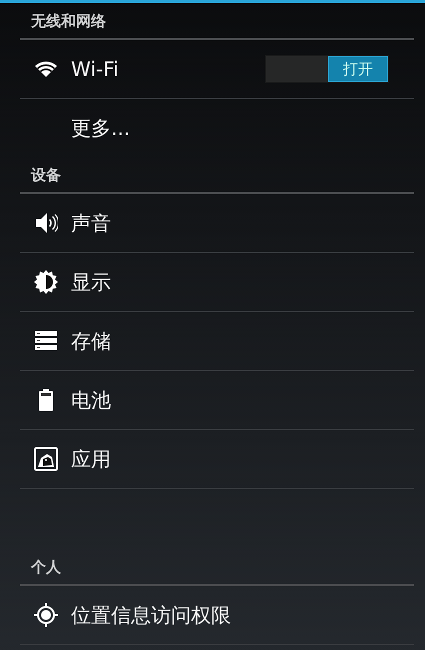  What do you see at coordinates (46, 400) in the screenshot?
I see `battery-icon` at bounding box center [46, 400].